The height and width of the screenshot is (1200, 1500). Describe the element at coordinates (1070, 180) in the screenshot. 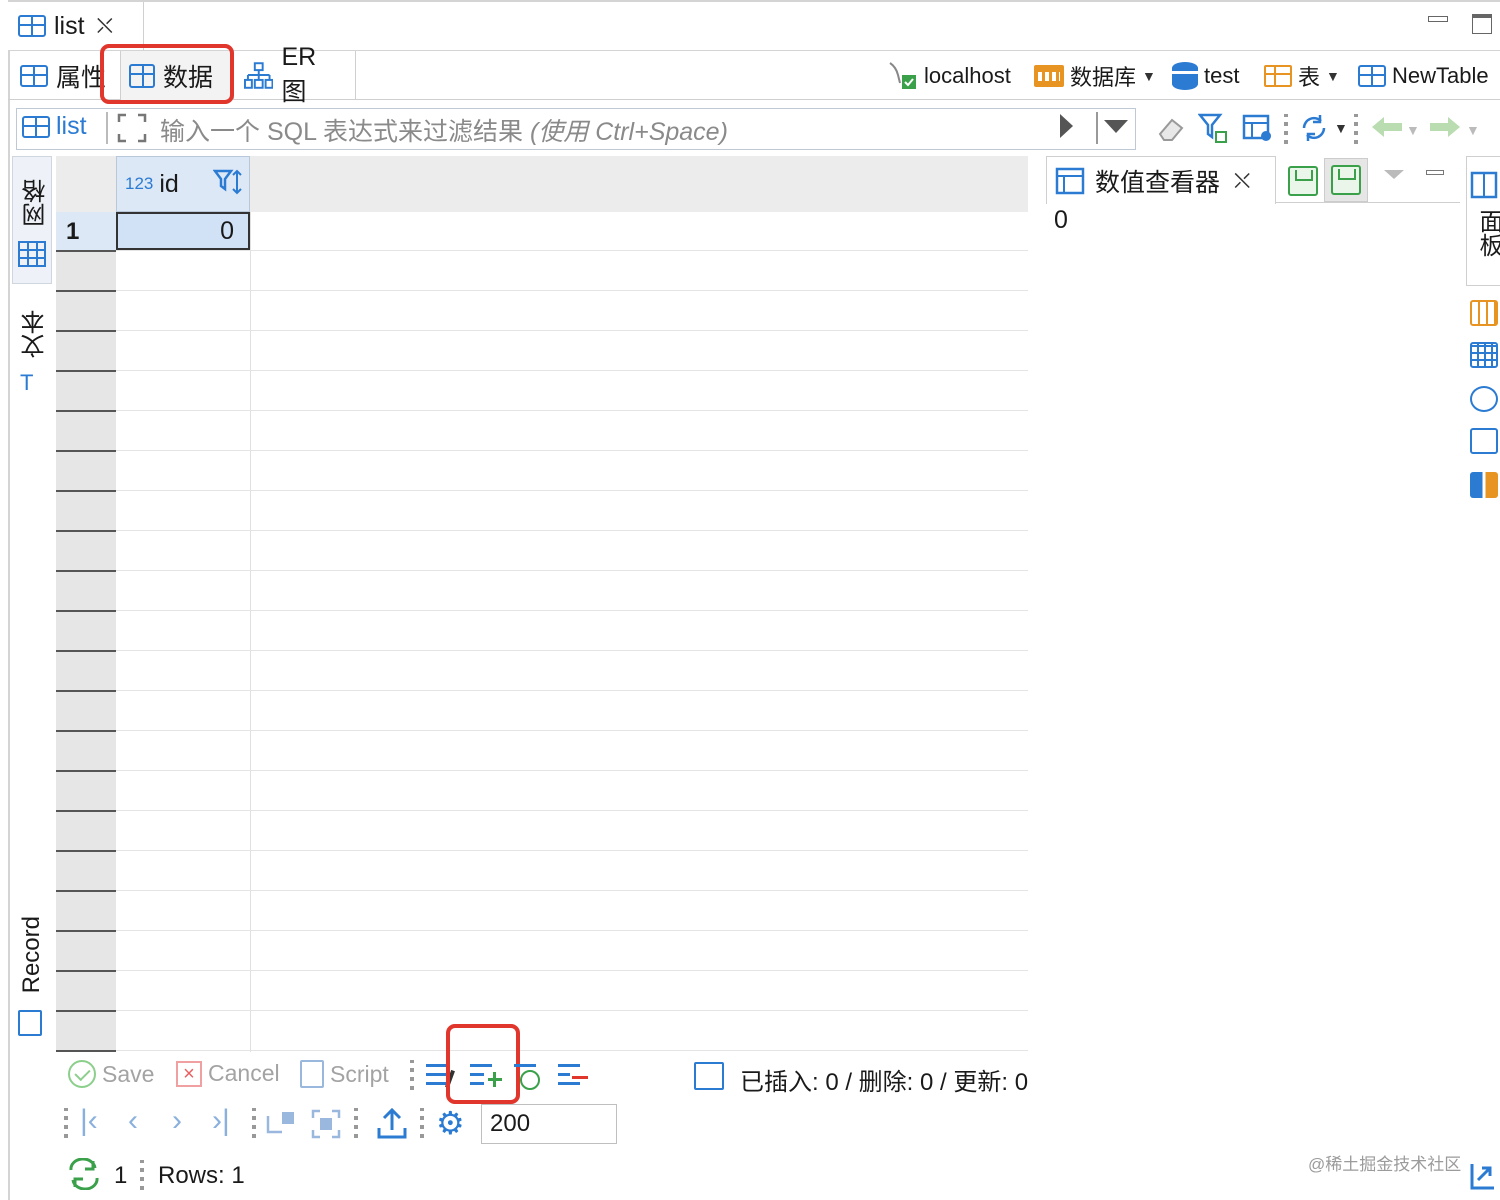

I see `panel-icon` at that location.